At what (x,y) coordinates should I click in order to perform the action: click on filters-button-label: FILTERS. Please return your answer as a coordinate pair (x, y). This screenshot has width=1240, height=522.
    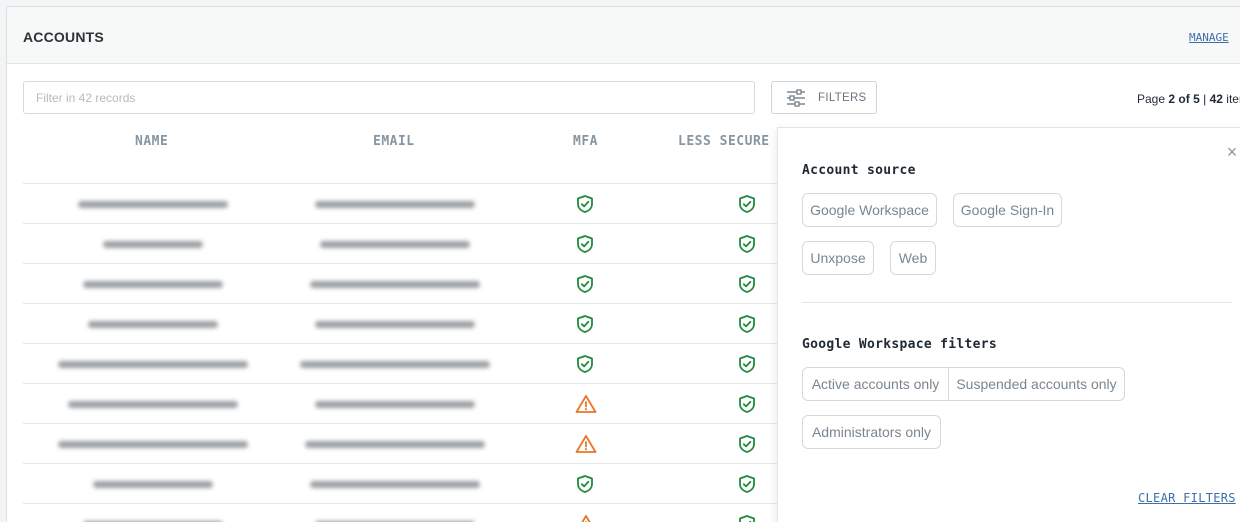
    Looking at the image, I should click on (842, 97).